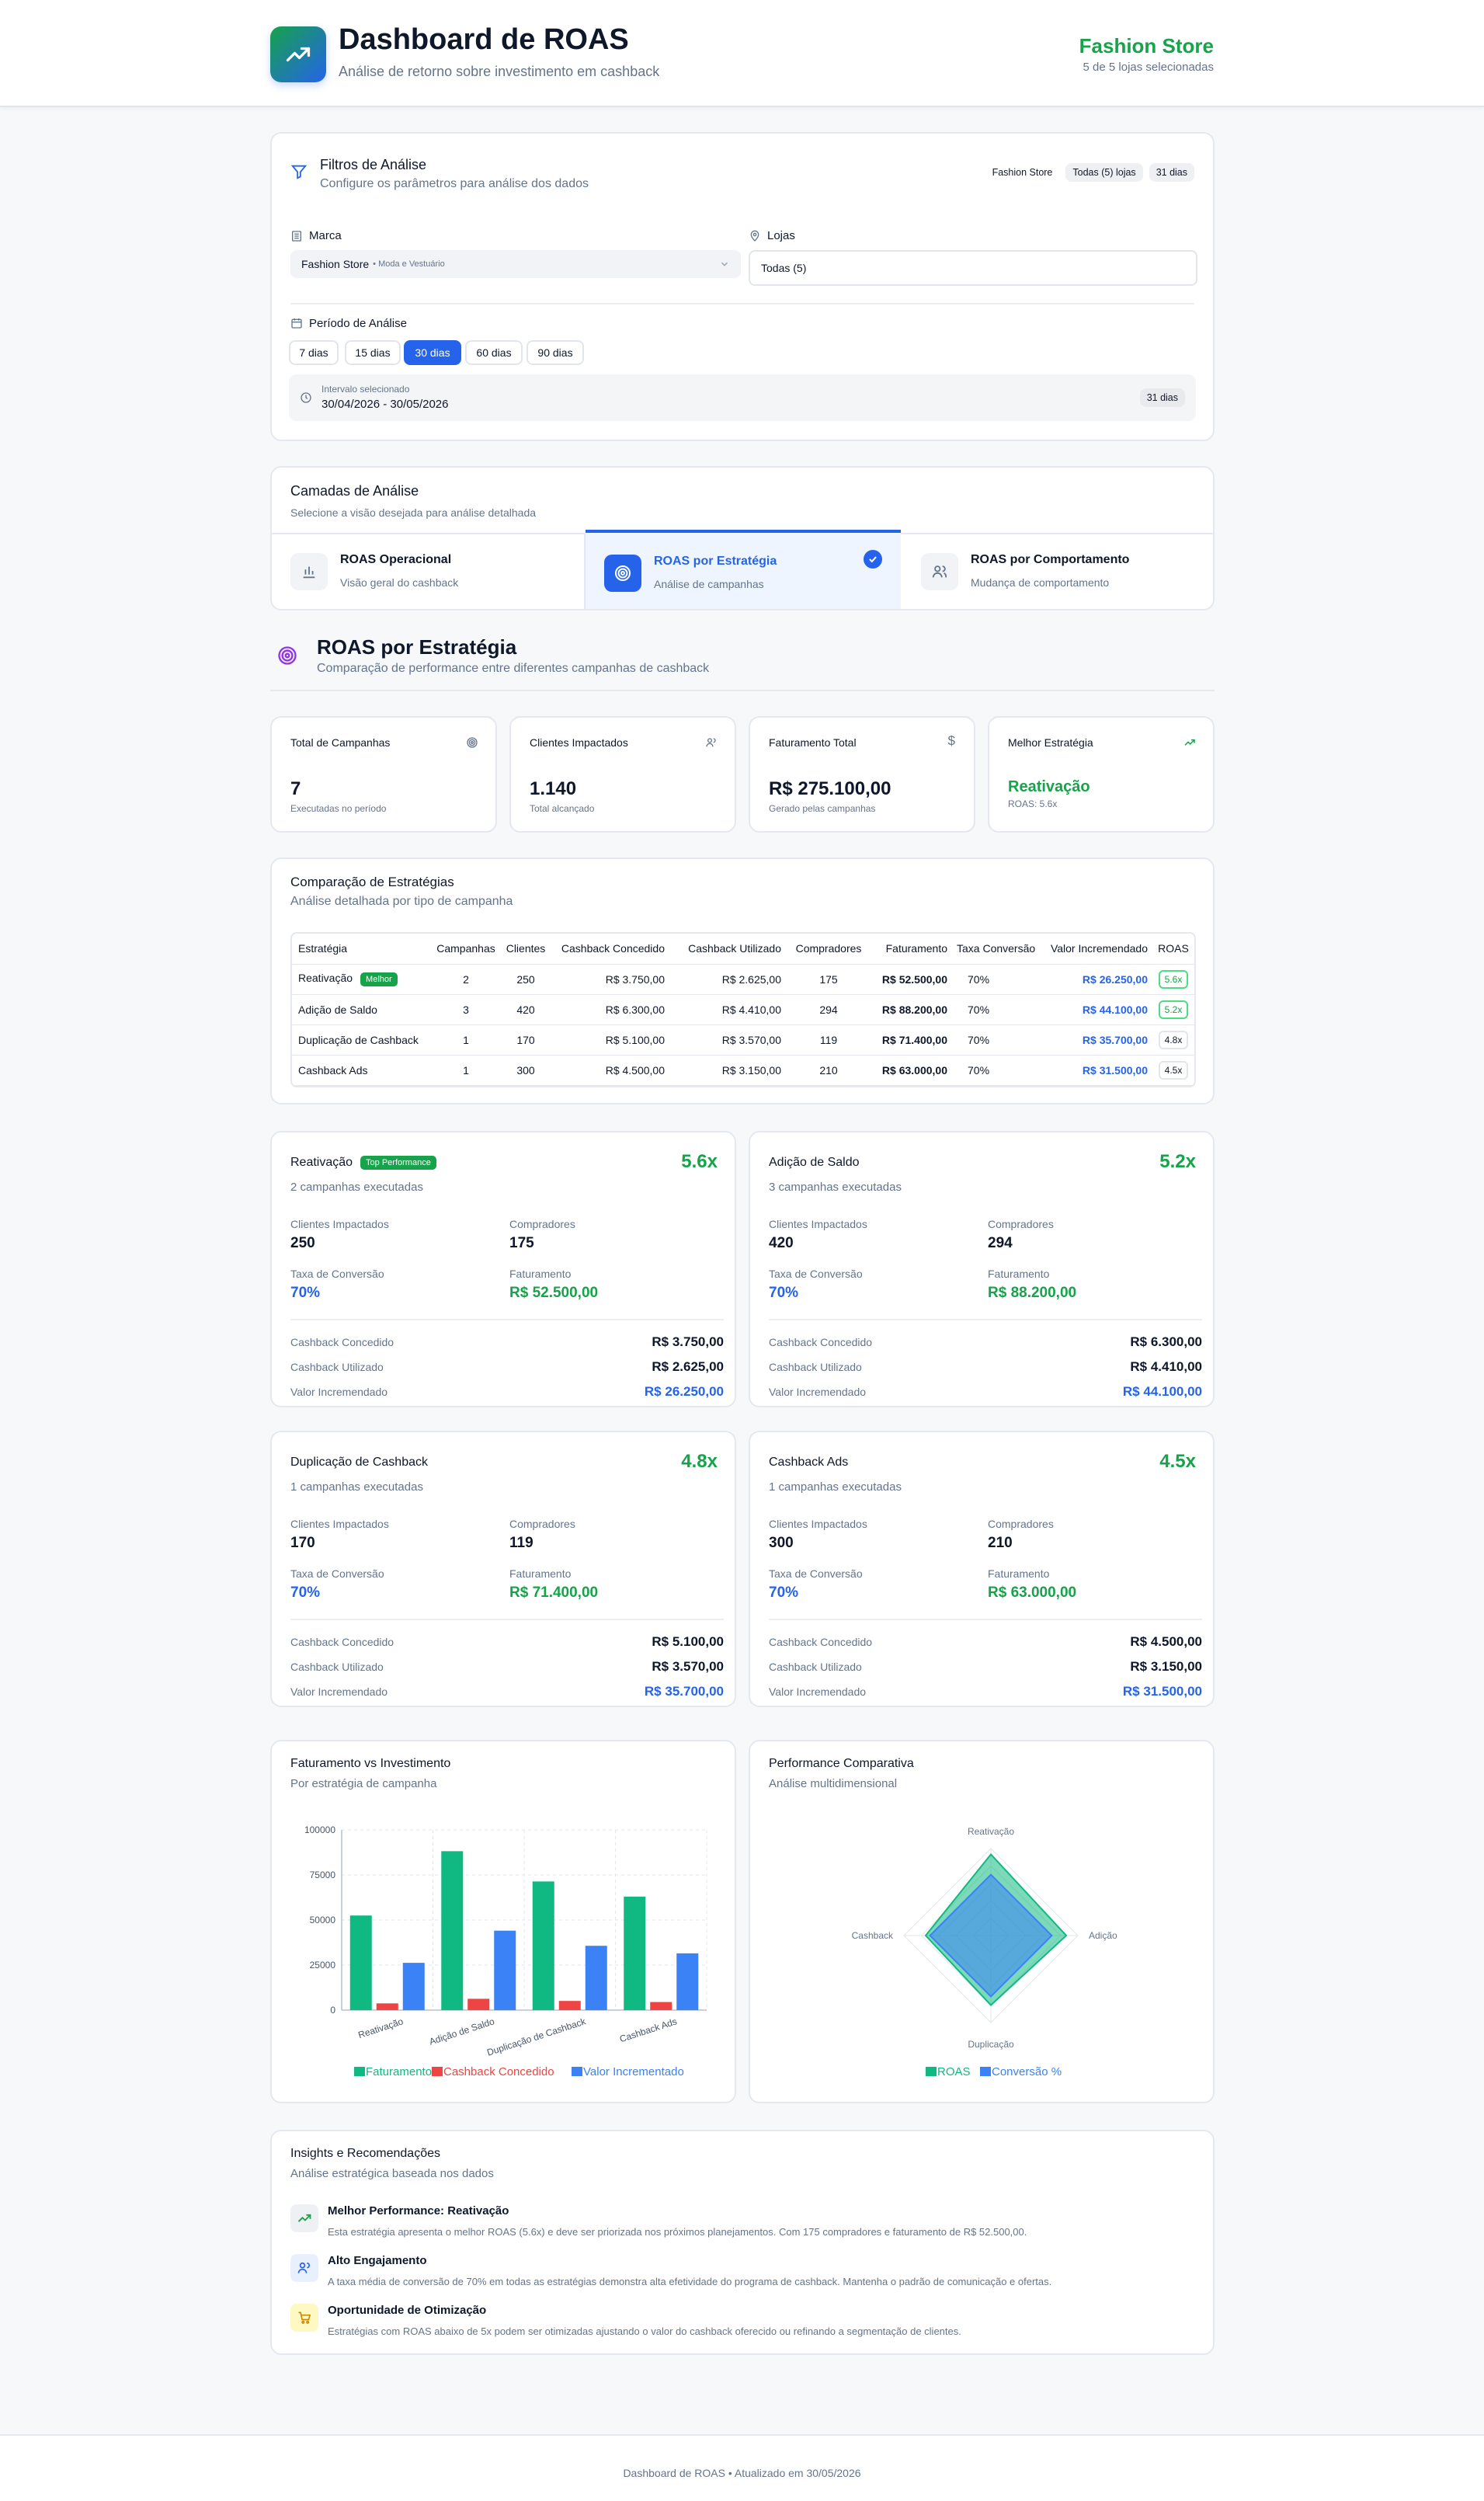  Describe the element at coordinates (314, 352) in the screenshot. I see `period-7-days: 7 dias` at that location.